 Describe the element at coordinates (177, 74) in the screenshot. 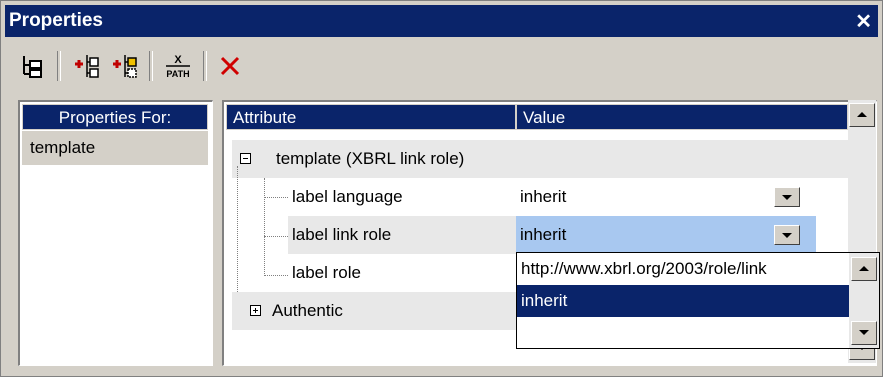

I see `xpath-icon-sublabel: PATH` at that location.